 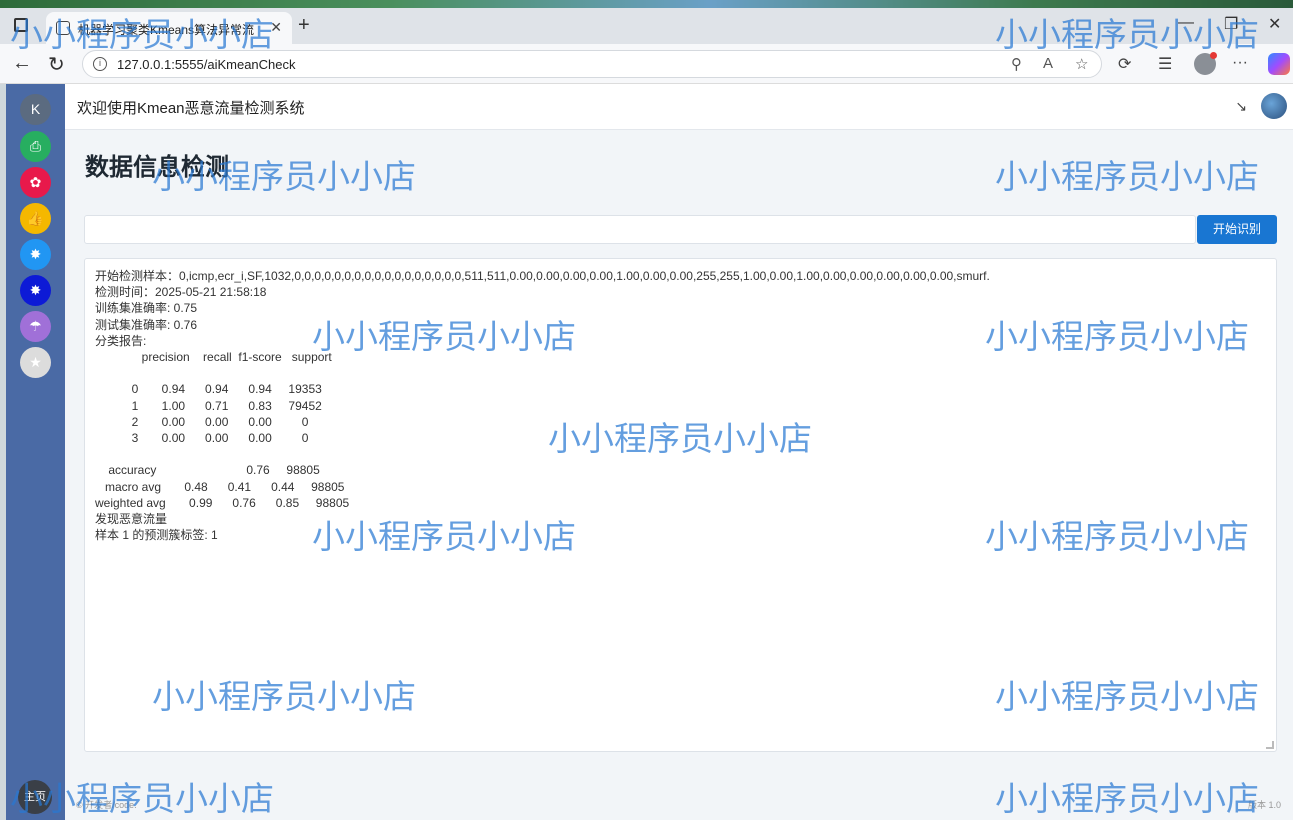 I want to click on footer-copyright: © 开发者/code., so click(x=106, y=805).